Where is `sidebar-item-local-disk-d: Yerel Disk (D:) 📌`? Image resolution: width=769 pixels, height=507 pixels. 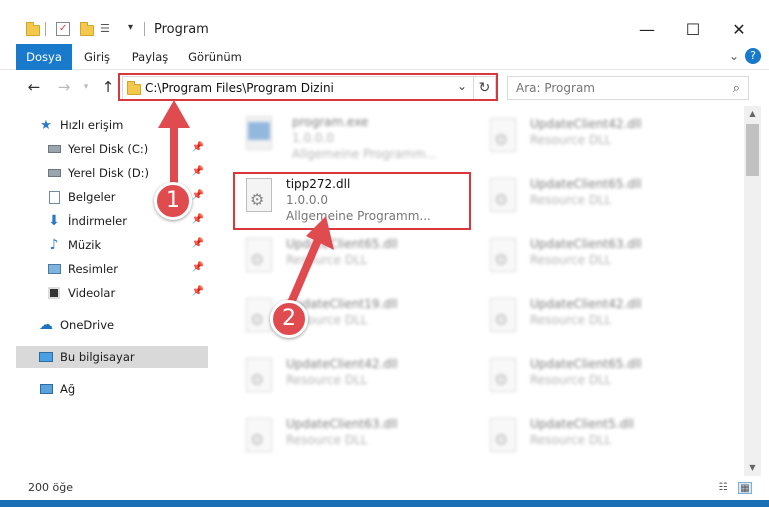 sidebar-item-local-disk-d: Yerel Disk (D:) 📌 is located at coordinates (127, 173).